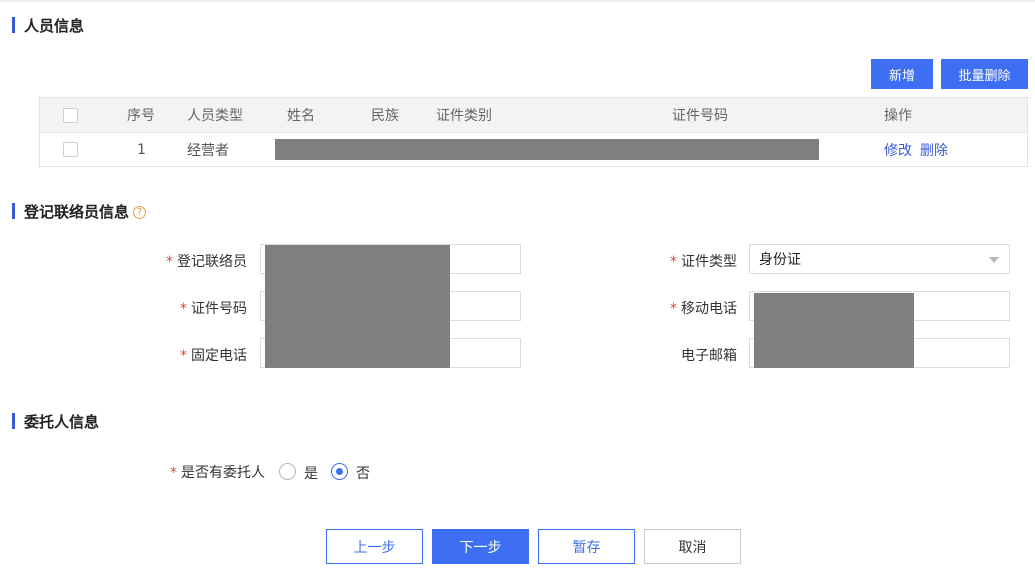 The width and height of the screenshot is (1035, 571). What do you see at coordinates (140, 212) in the screenshot?
I see `help-icon: ?` at bounding box center [140, 212].